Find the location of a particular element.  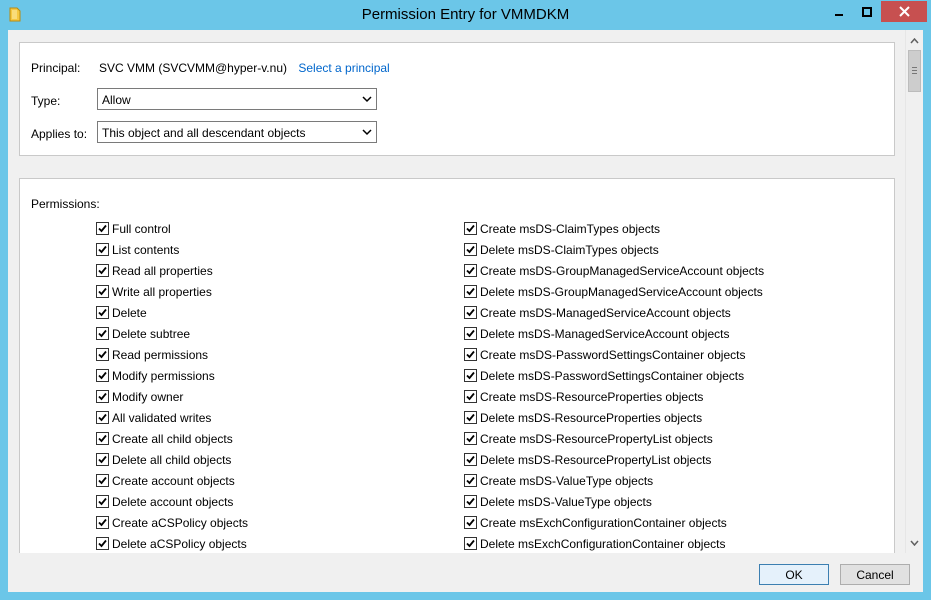

permission-item: Read permissions is located at coordinates (172, 354).